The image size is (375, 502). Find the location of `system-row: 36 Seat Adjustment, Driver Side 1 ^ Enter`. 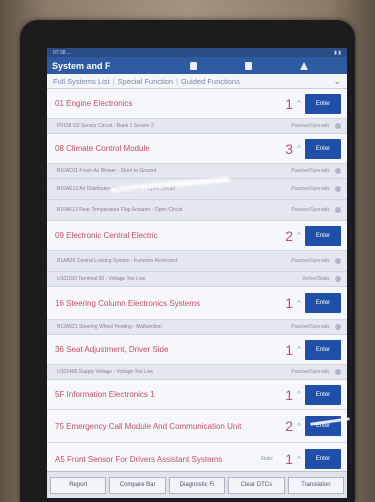

system-row: 36 Seat Adjustment, Driver Side 1 ^ Enter is located at coordinates (197, 350).